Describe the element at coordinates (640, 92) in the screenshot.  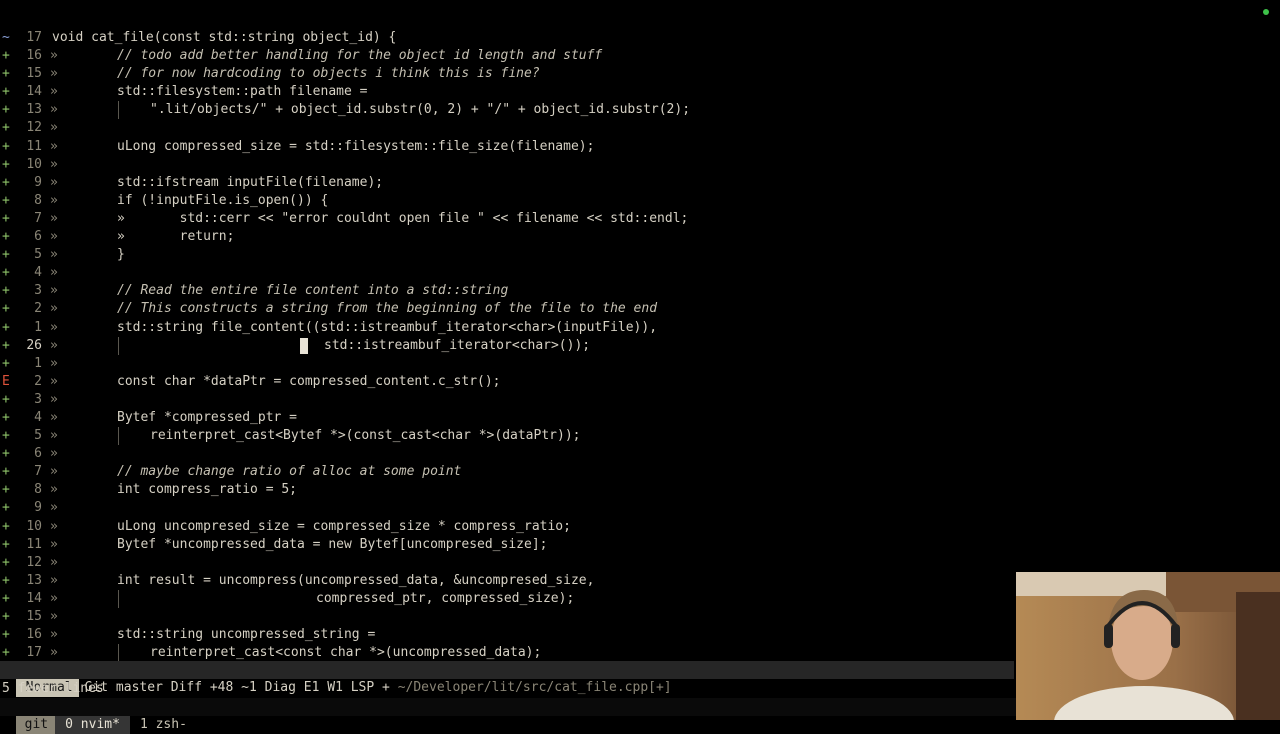
I see `code-line: +14 » std::filesystem::path filename =` at that location.